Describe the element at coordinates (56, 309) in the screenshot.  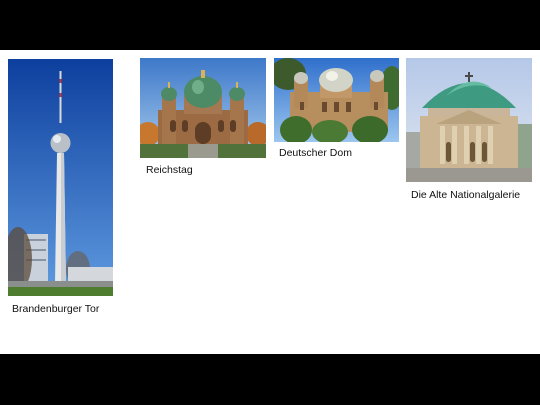
I see `caption-brandenburger-tor: Brandenburger Tor` at that location.